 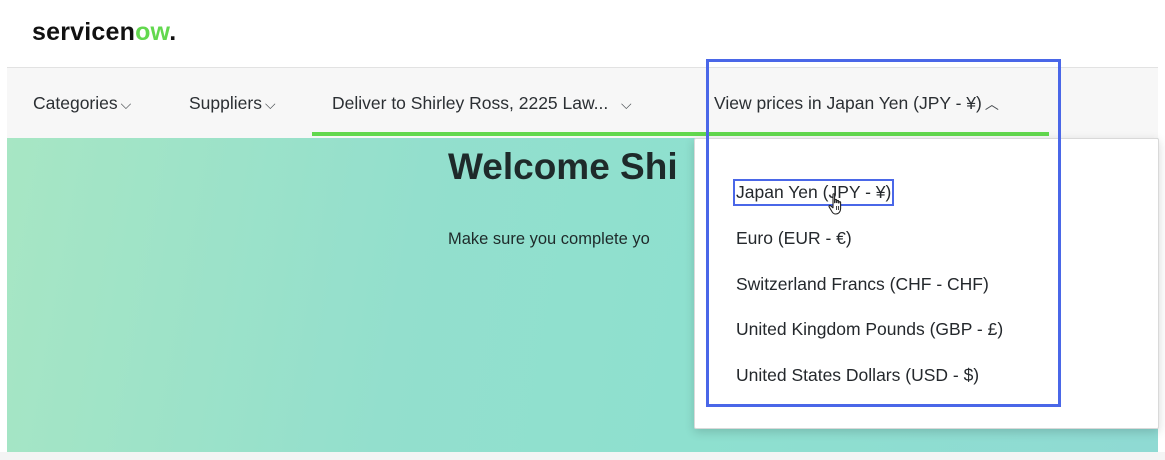 I want to click on currency-option-gbp: United Kingdom Pounds (GBP - £), so click(x=869, y=329).